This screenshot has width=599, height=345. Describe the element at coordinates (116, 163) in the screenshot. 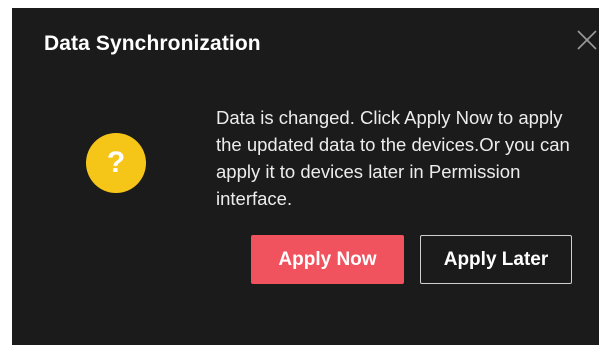

I see `question-icon: ?` at that location.